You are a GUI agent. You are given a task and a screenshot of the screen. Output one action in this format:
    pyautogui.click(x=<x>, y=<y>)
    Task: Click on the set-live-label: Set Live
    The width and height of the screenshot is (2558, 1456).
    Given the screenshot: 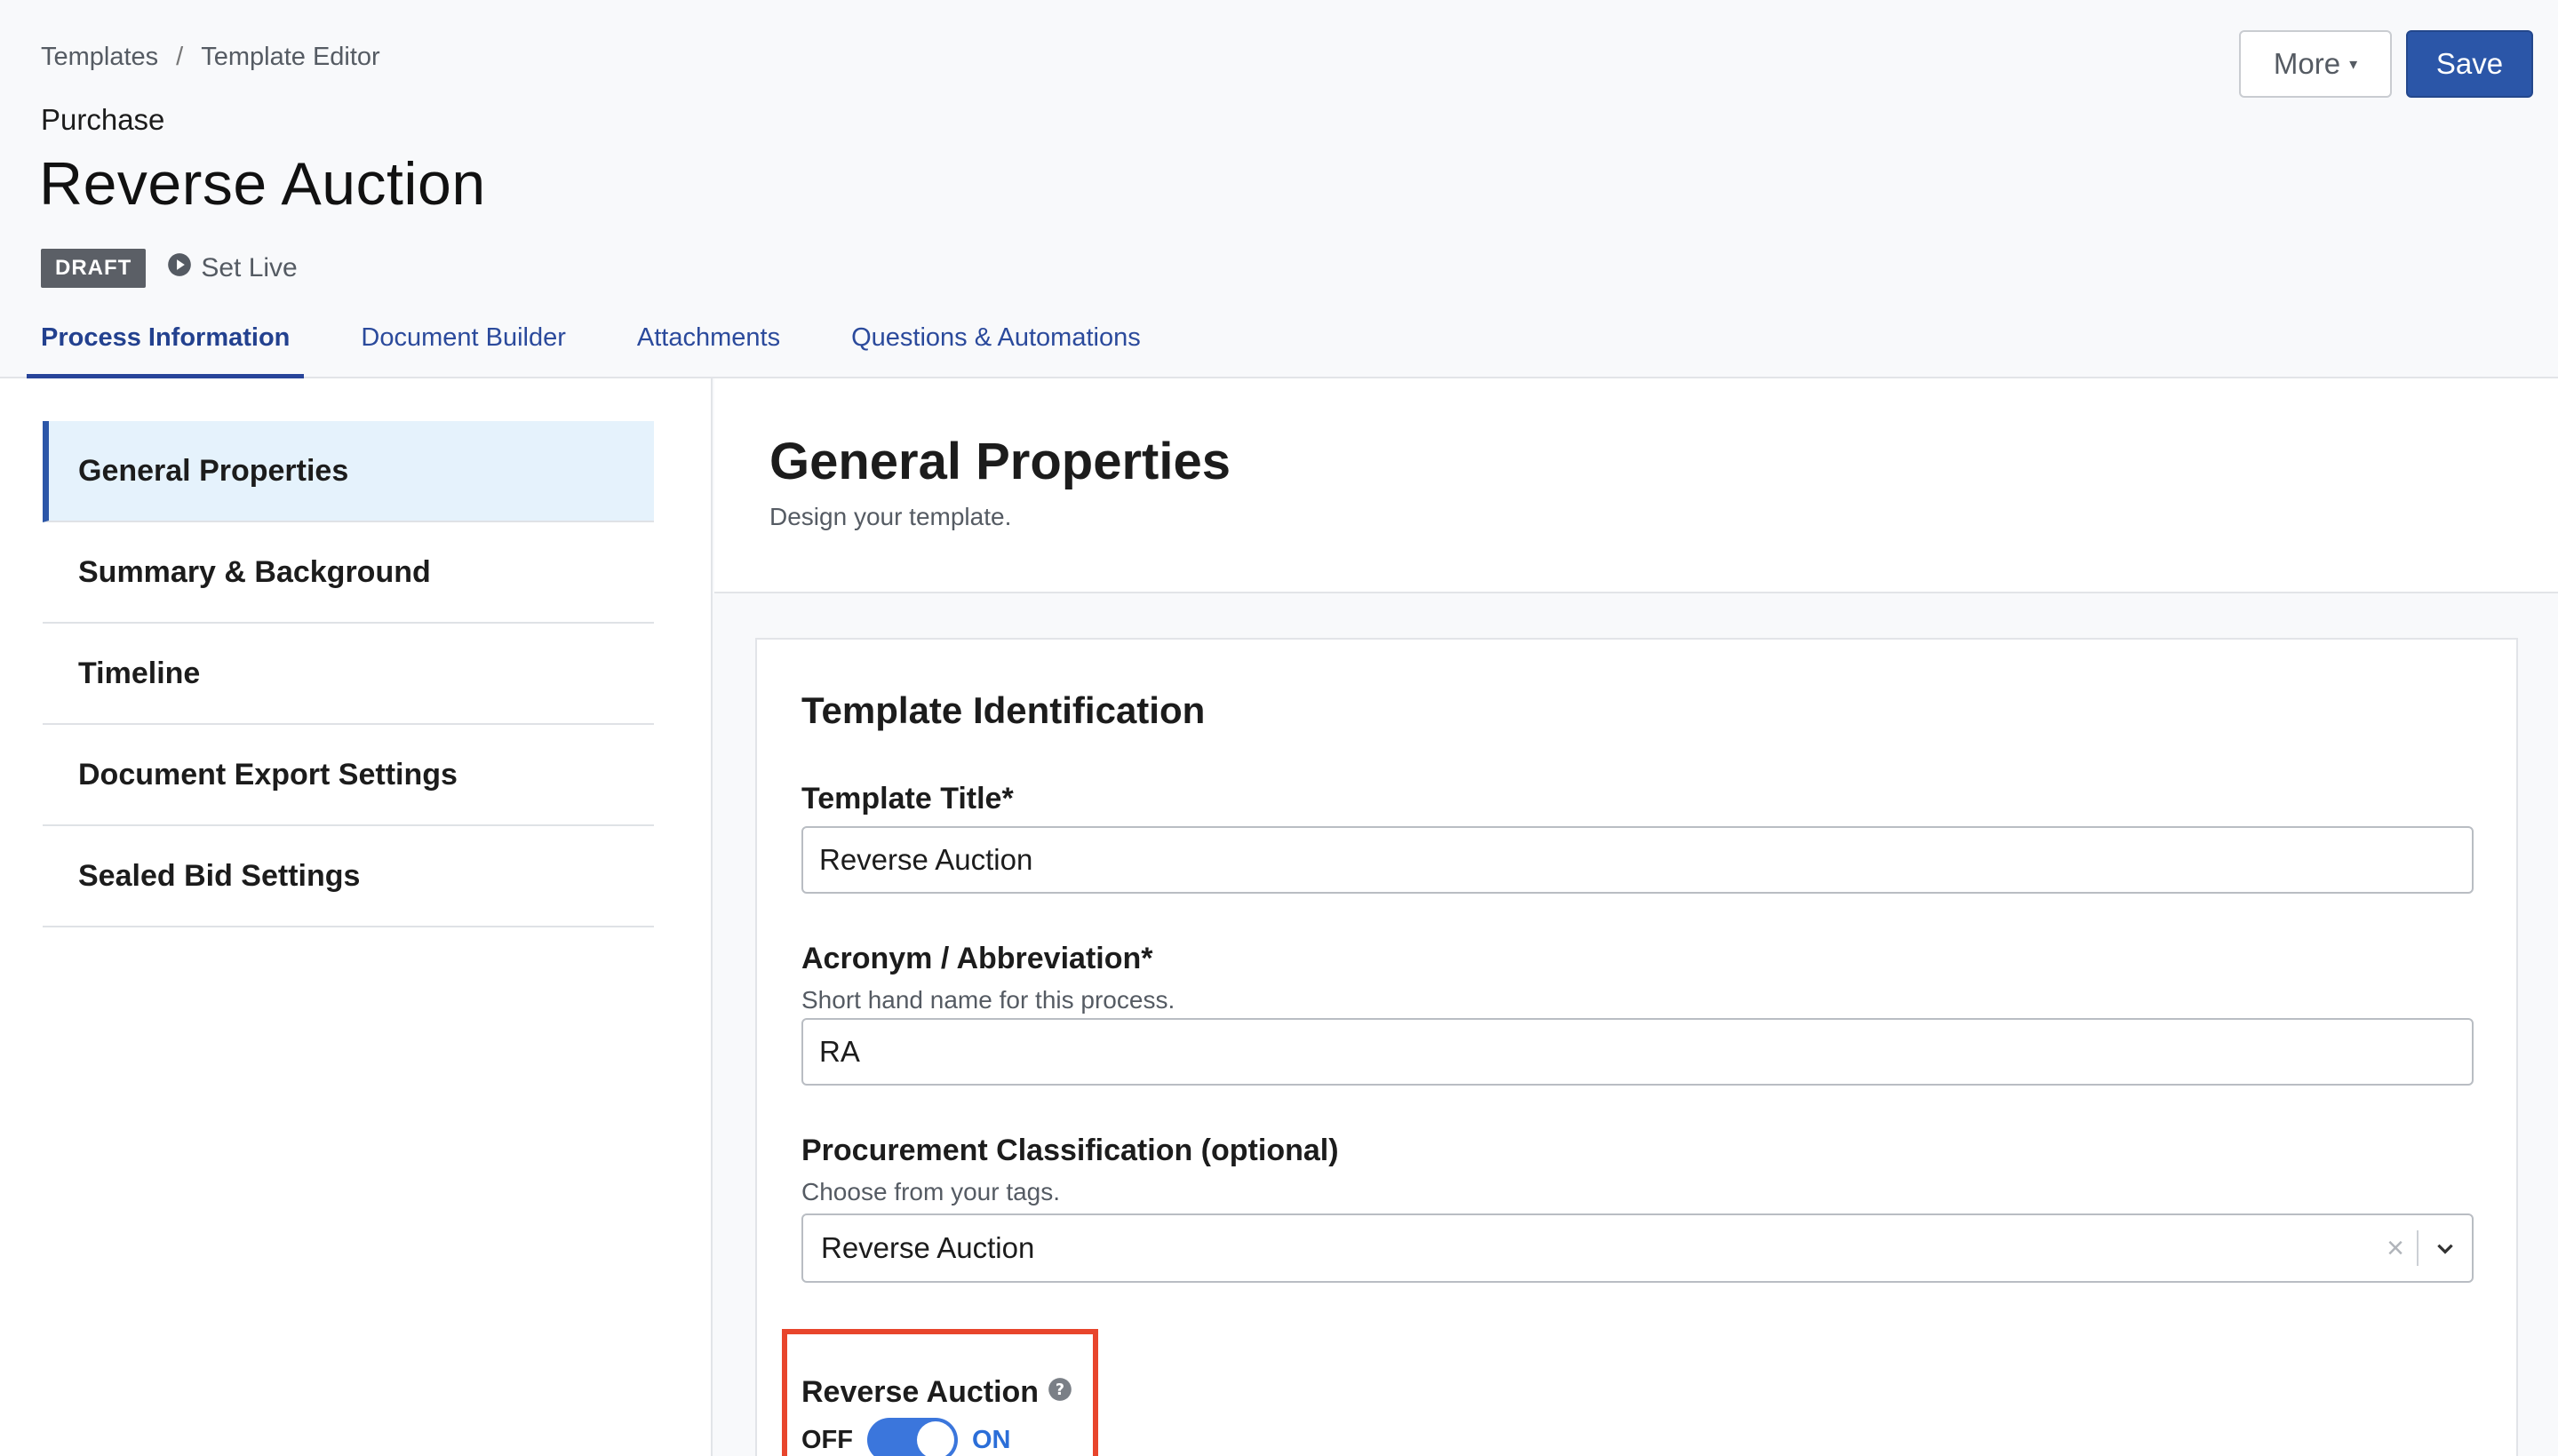 What is the action you would take?
    pyautogui.click(x=249, y=267)
    